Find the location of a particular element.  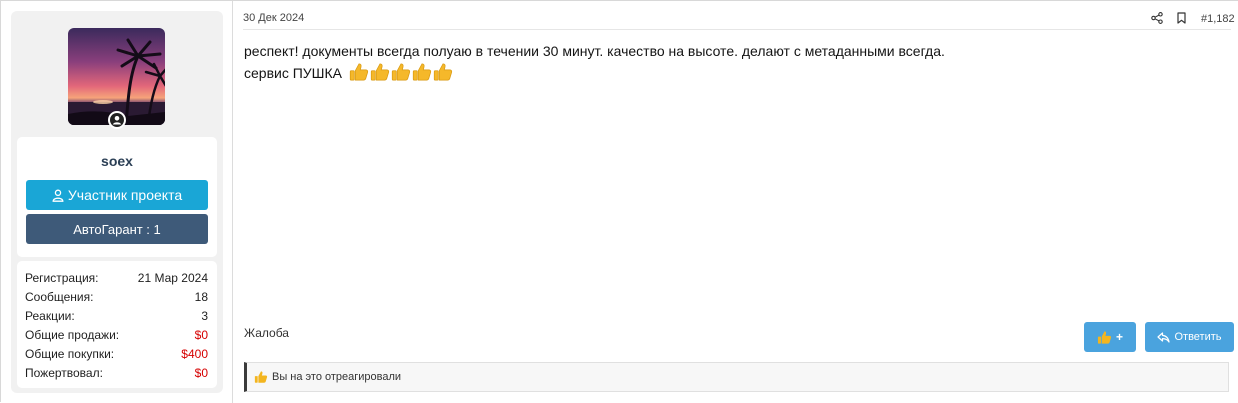

reply-button-label: Ответить is located at coordinates (1198, 337).